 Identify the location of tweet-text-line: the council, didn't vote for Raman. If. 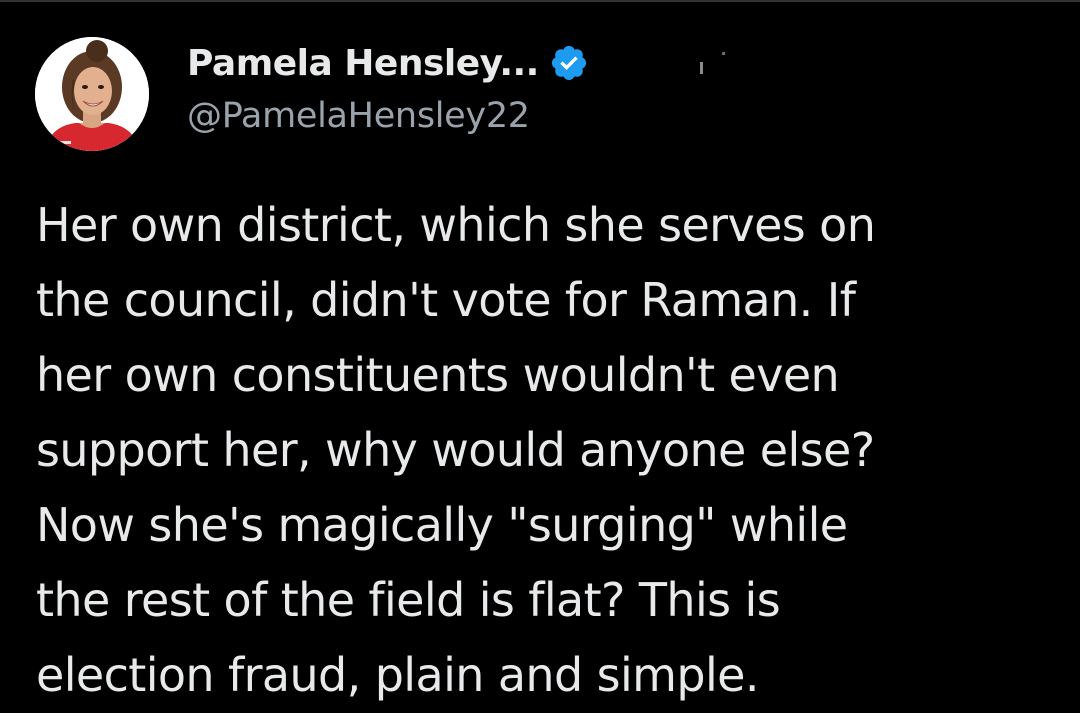
(446, 300).